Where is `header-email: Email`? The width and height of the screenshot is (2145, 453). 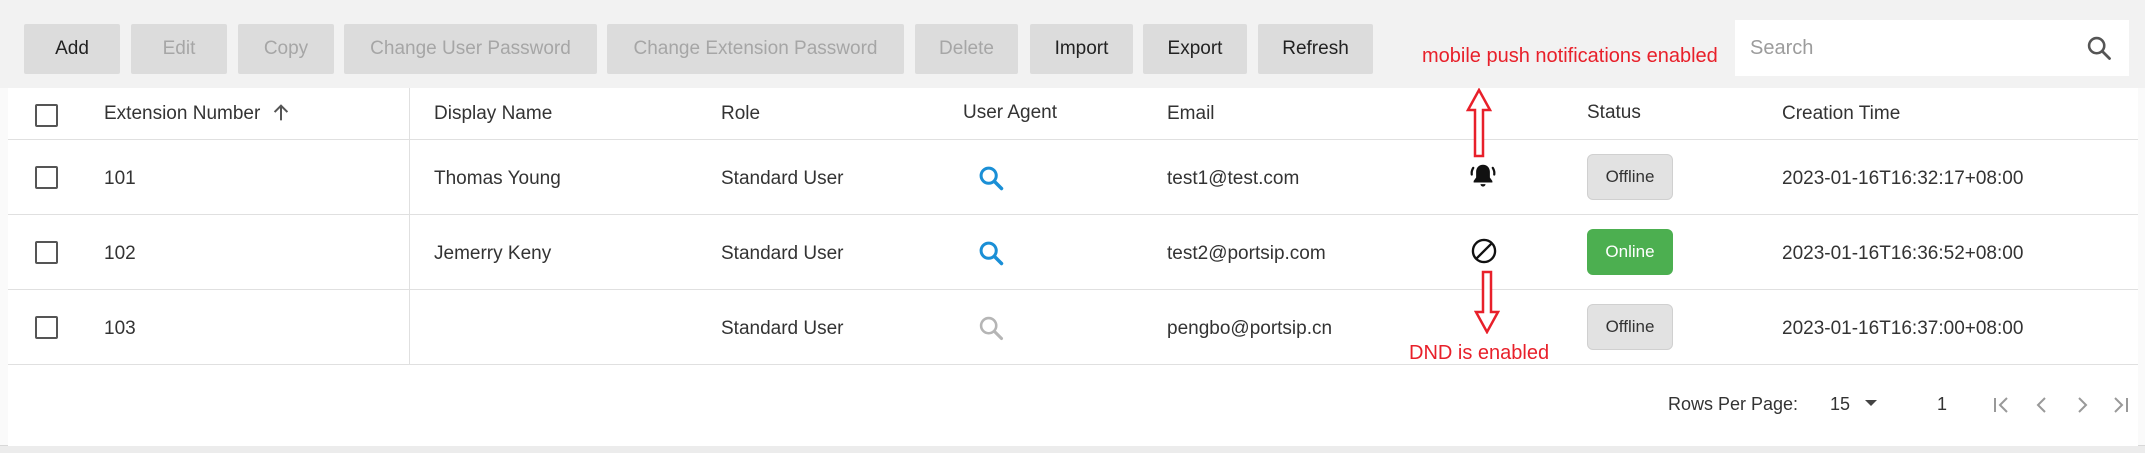
header-email: Email is located at coordinates (1191, 114).